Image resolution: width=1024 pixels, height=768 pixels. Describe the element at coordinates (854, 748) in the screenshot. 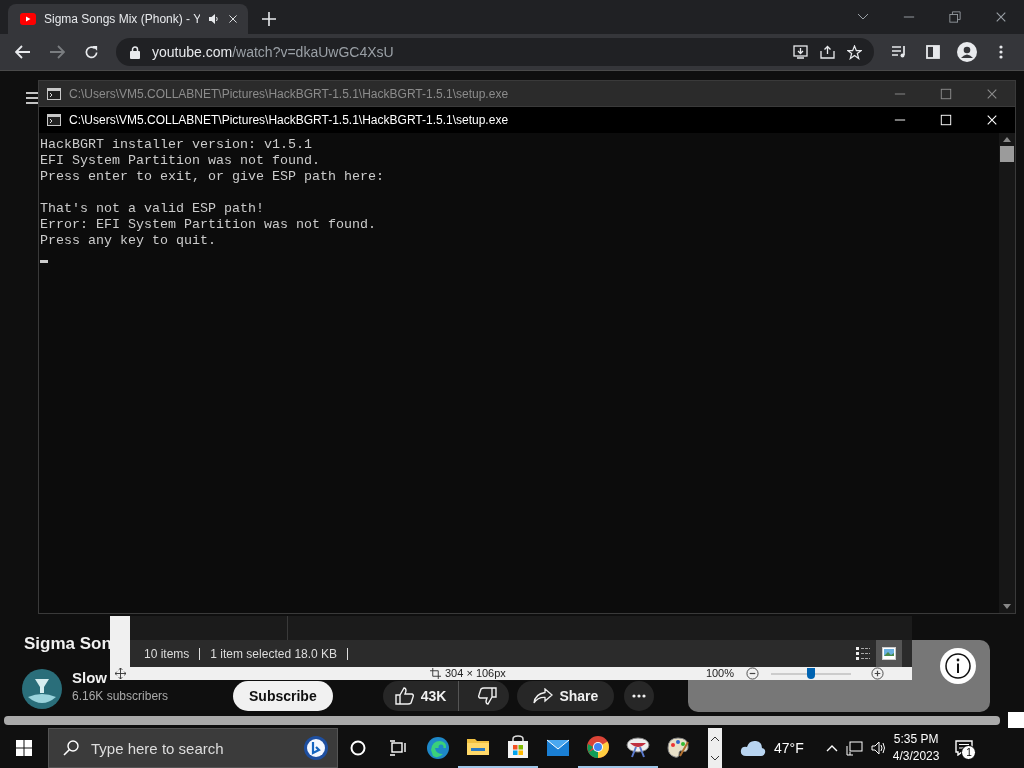

I see `network-icon` at that location.